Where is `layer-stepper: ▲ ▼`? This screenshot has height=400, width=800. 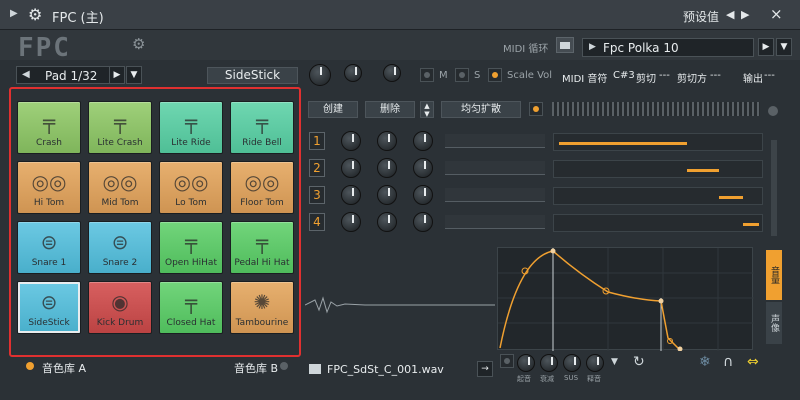
layer-stepper: ▲ ▼ is located at coordinates (427, 109).